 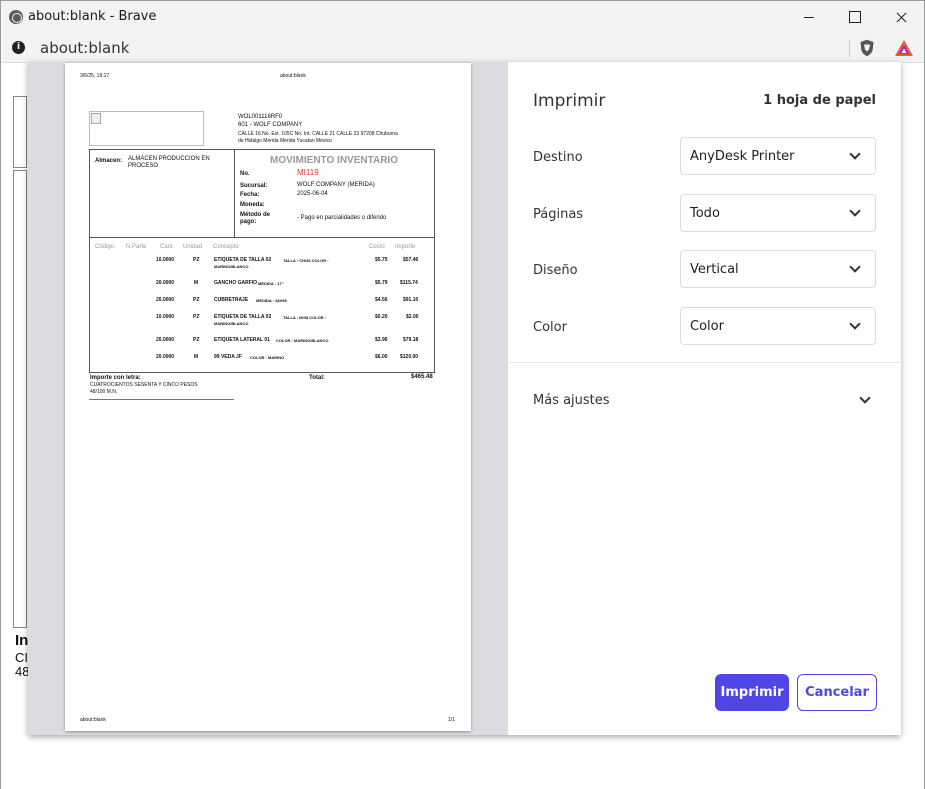 I want to click on fecha-value: 2025-06-04, so click(x=312, y=194).